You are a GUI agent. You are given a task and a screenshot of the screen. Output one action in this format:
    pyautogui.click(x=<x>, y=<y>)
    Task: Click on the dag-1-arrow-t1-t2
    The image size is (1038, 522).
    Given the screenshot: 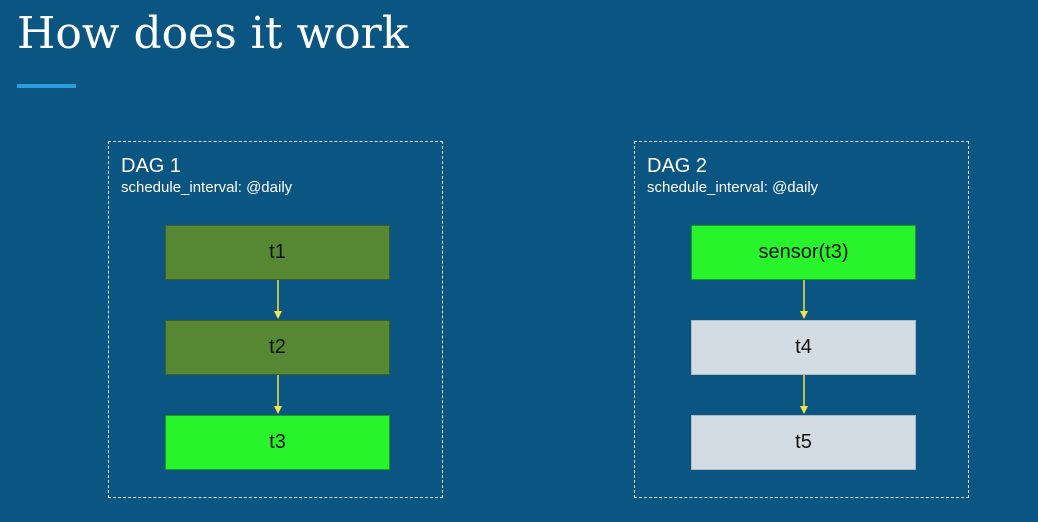 What is the action you would take?
    pyautogui.click(x=278, y=299)
    